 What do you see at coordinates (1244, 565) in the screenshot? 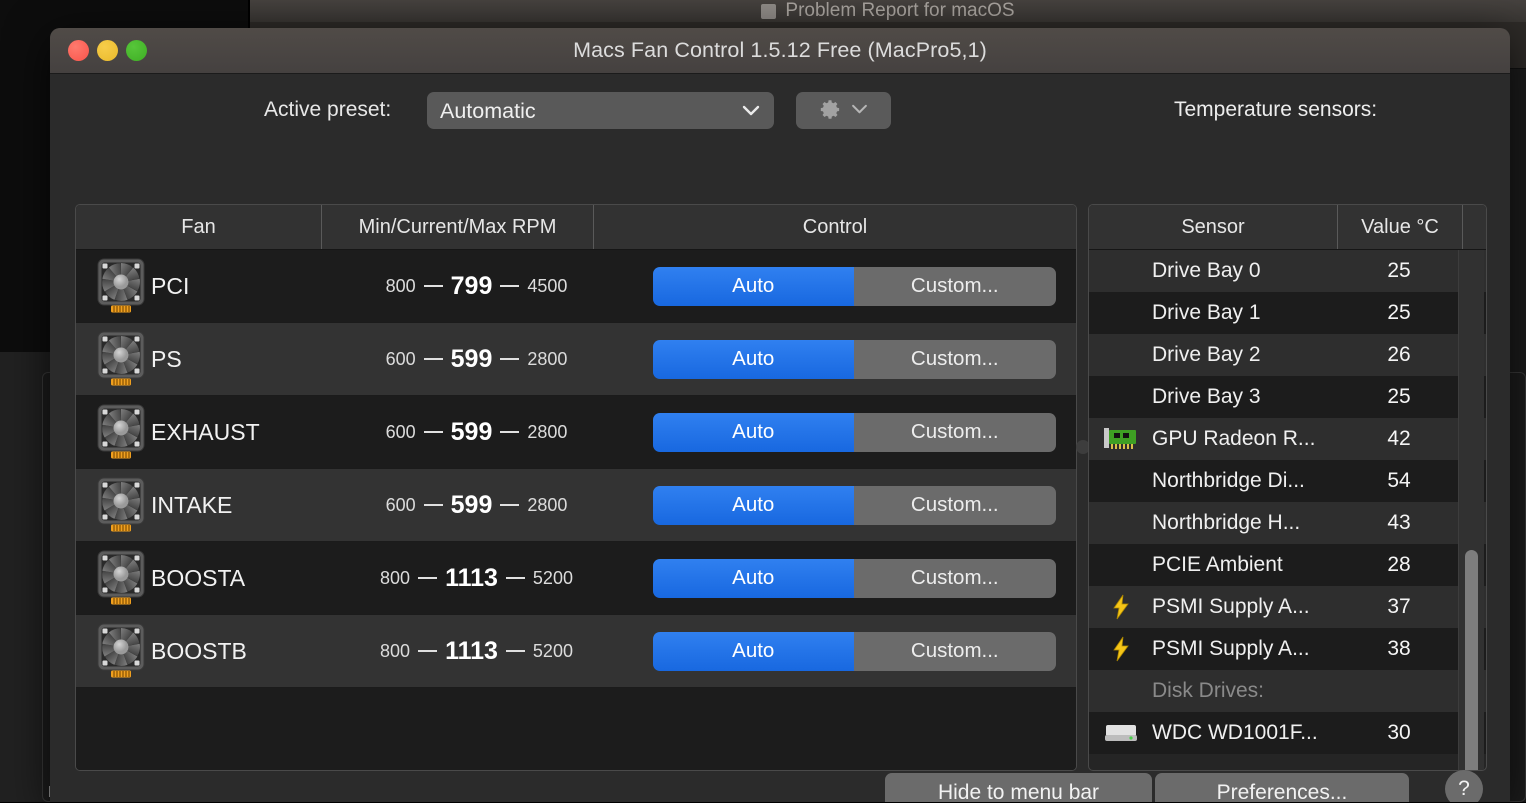
I see `sensor-name: PCIE Ambient` at bounding box center [1244, 565].